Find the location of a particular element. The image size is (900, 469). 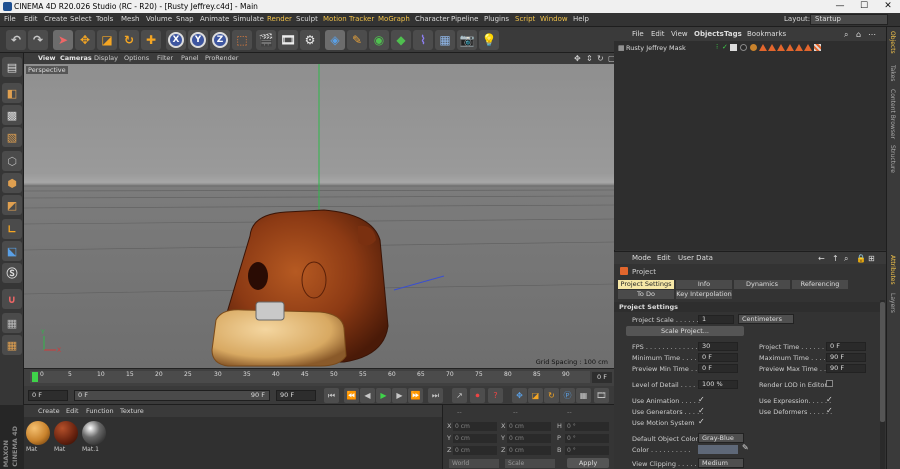

menu-render: Render is located at coordinates (279, 19).